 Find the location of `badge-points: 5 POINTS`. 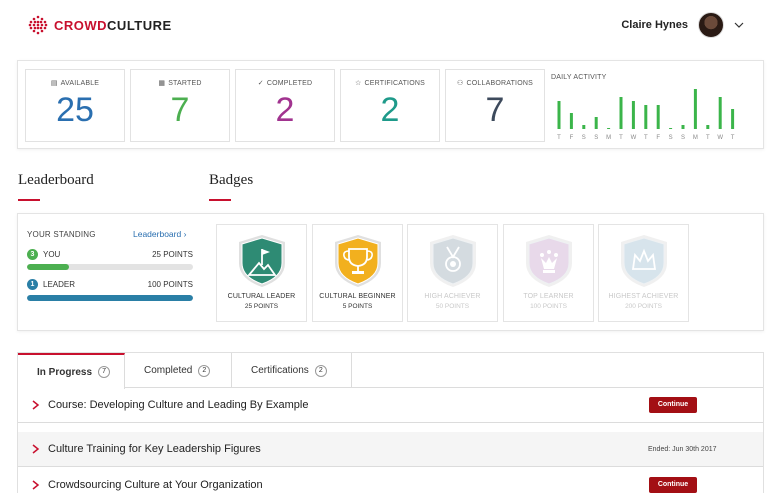

badge-points: 5 POINTS is located at coordinates (357, 306).